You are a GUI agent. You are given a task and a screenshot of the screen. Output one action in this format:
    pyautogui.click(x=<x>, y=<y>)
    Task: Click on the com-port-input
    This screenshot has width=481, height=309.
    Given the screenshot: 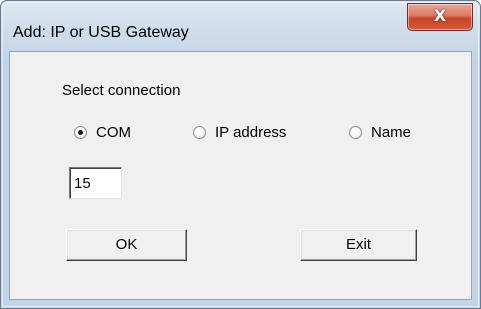 What is the action you would take?
    pyautogui.click(x=95, y=183)
    